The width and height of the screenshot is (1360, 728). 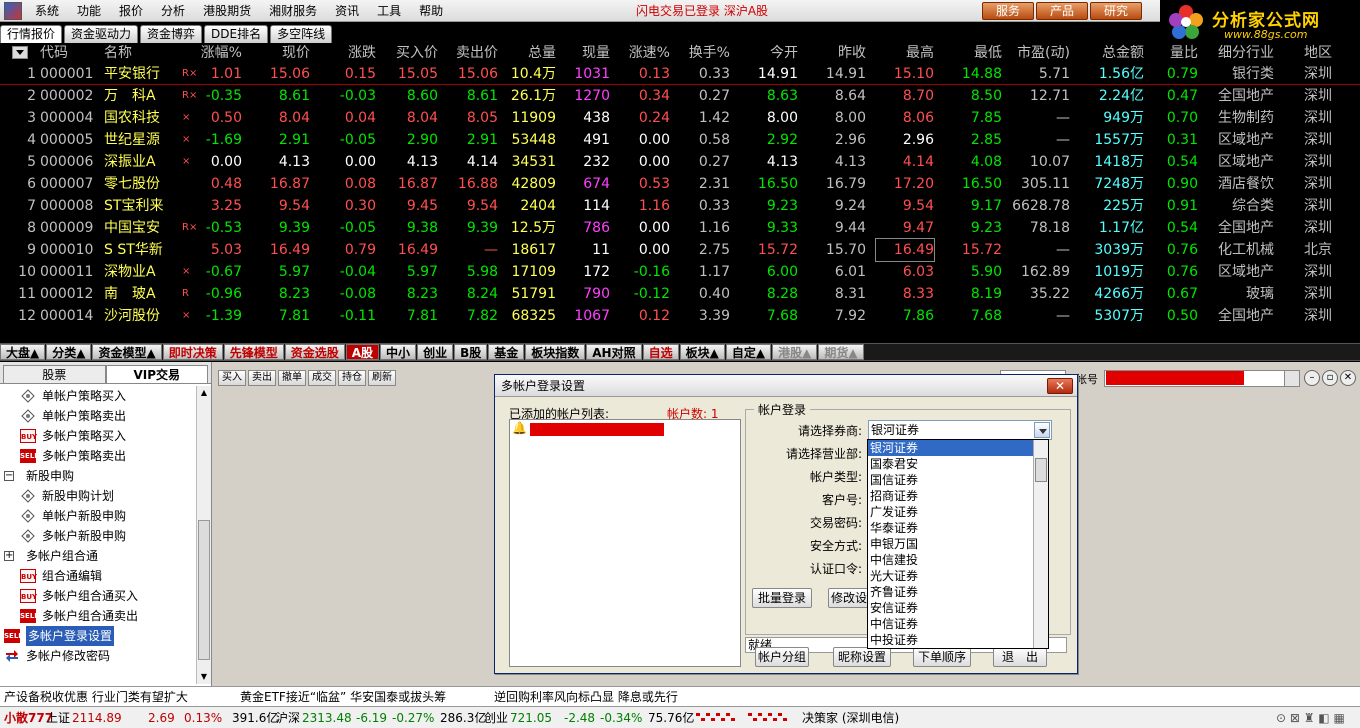 What do you see at coordinates (54, 374) in the screenshot?
I see `tab-stocks: 股票` at bounding box center [54, 374].